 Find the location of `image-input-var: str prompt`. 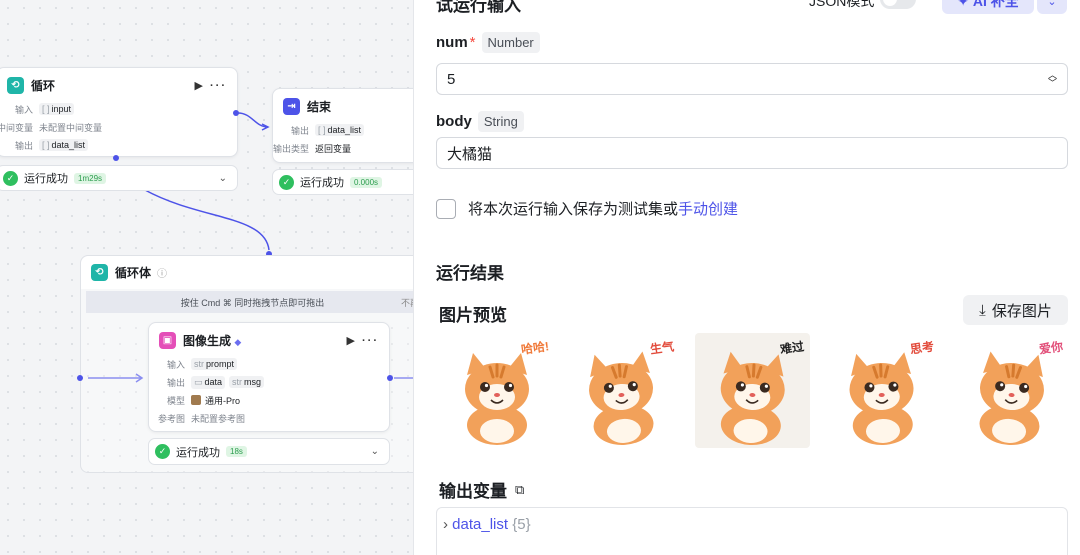

image-input-var: str prompt is located at coordinates (214, 364).